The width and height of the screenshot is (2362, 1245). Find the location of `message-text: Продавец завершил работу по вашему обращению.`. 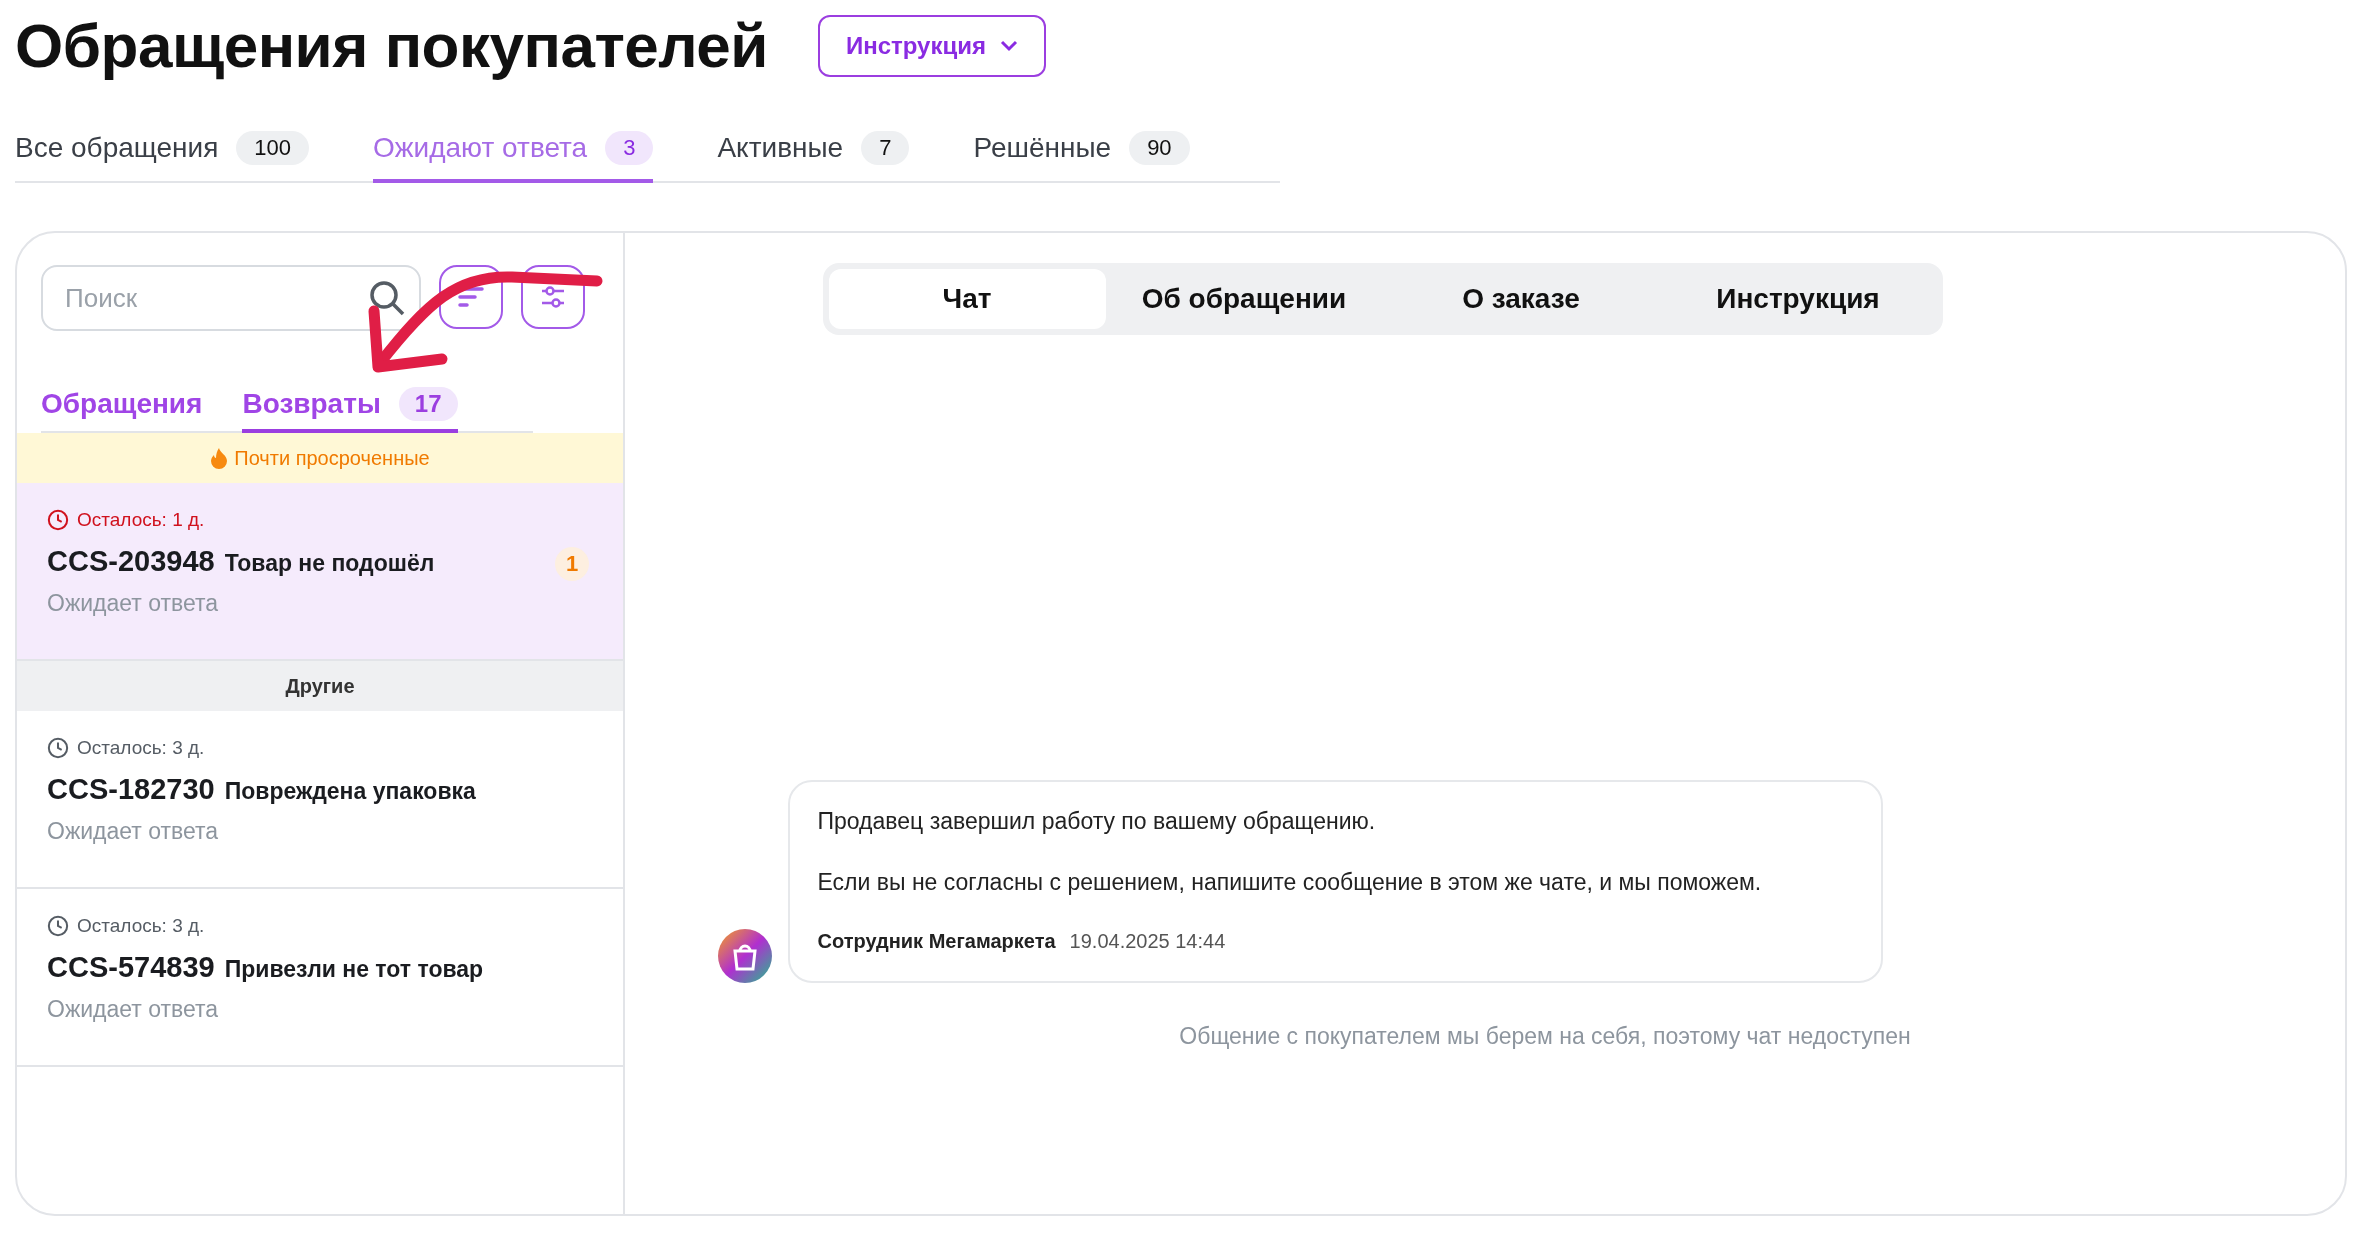

message-text: Продавец завершил работу по вашему обращению. is located at coordinates (1097, 821).